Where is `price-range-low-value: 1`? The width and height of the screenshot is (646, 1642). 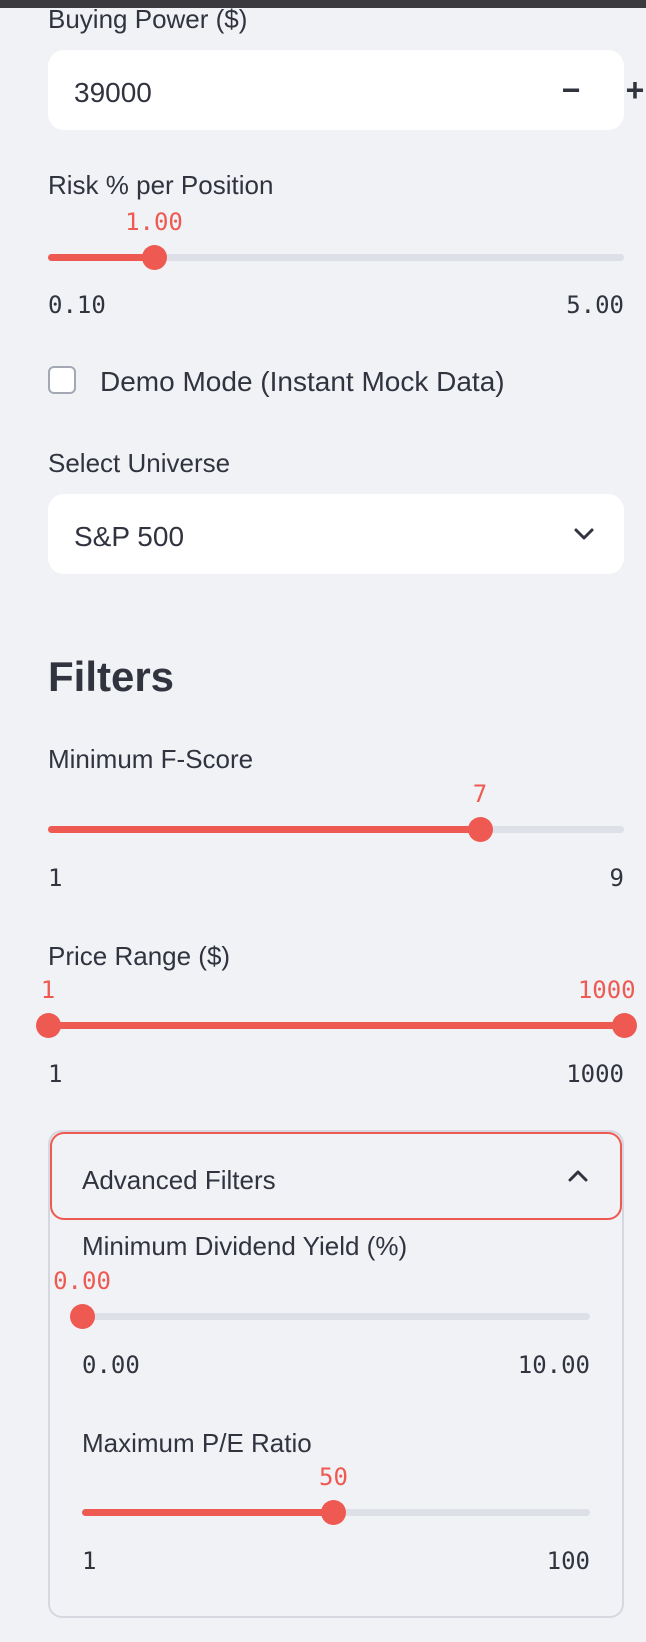
price-range-low-value: 1 is located at coordinates (48, 990).